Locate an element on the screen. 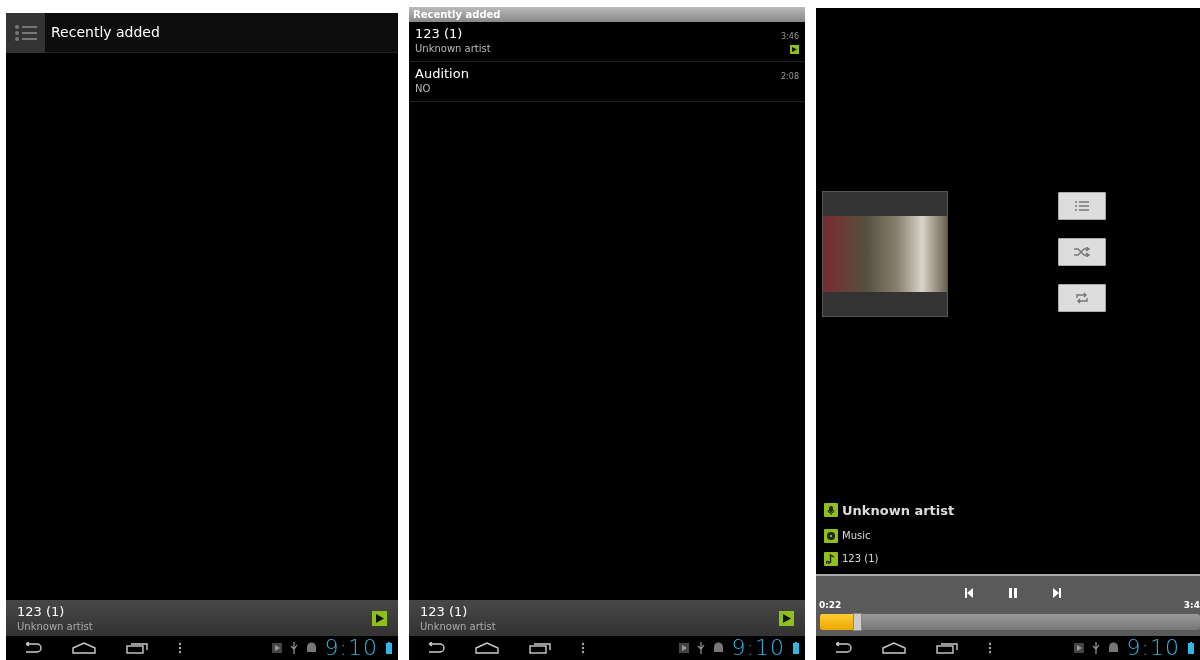 This screenshot has height=660, width=1200. track-row: Audition NO 2:08 is located at coordinates (607, 82).